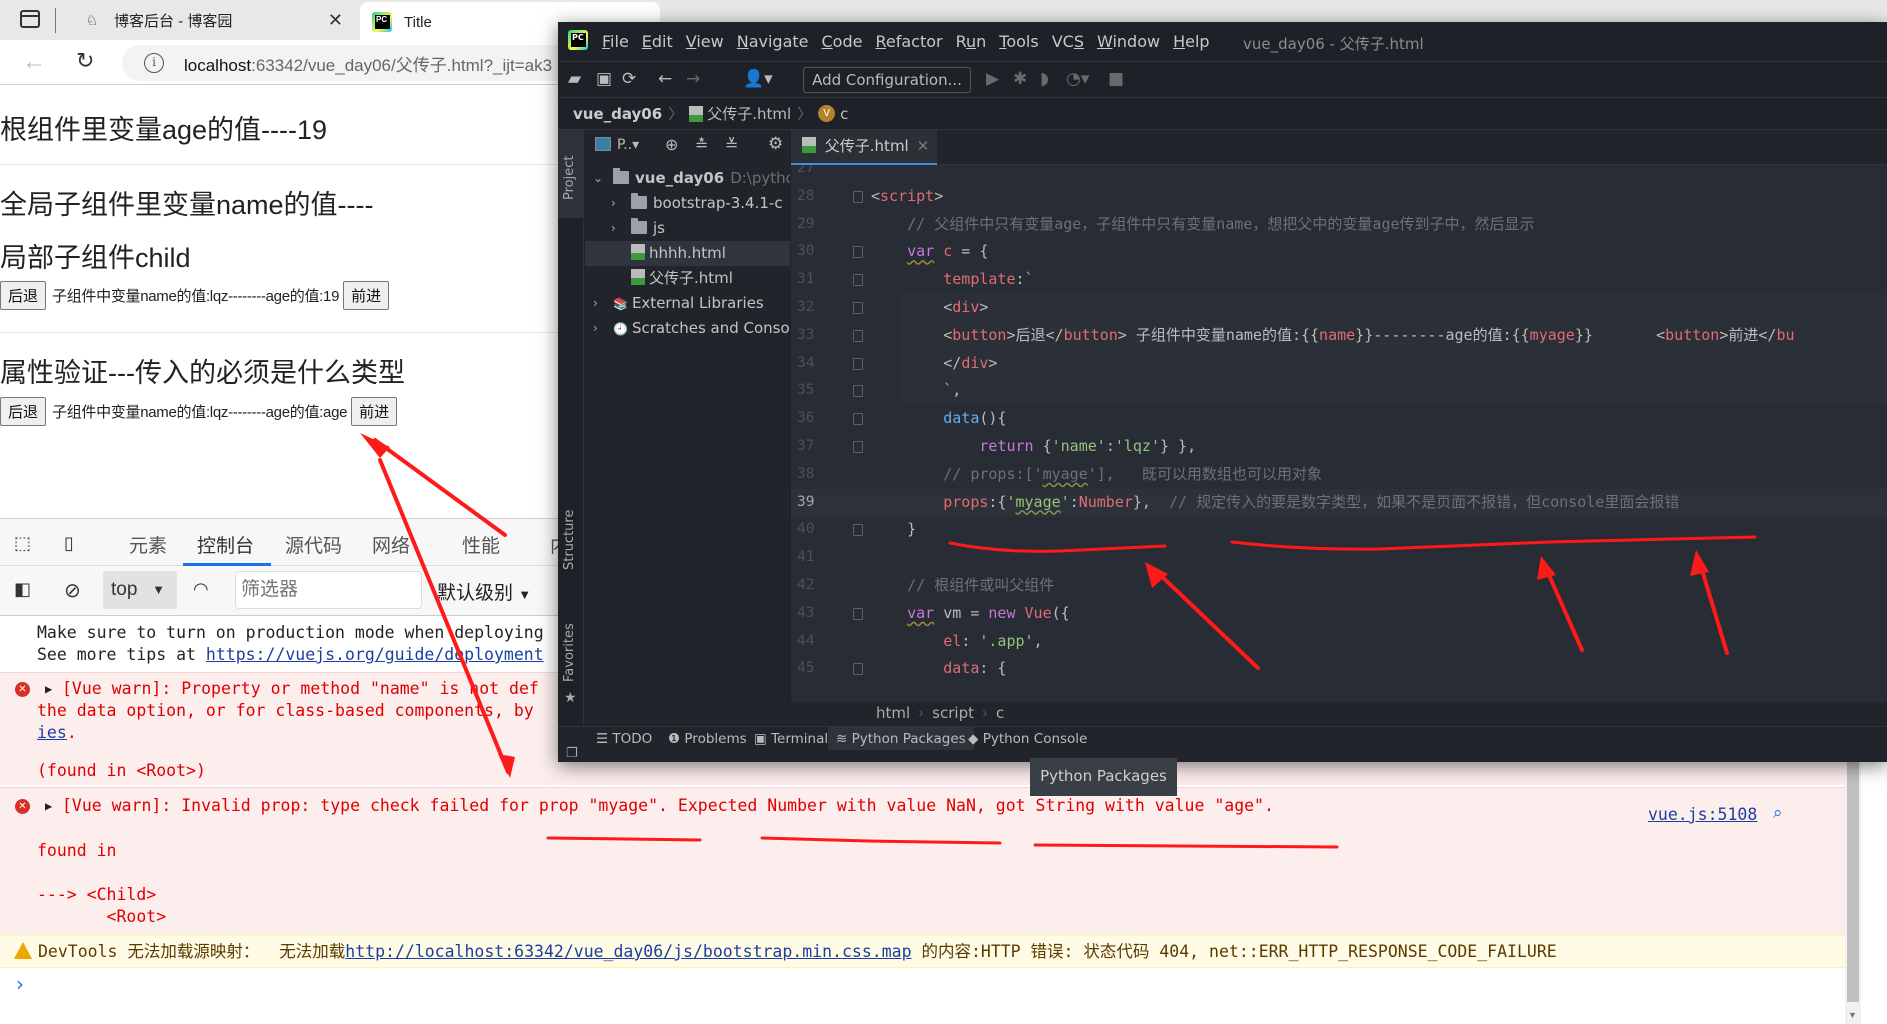  Describe the element at coordinates (1116, 79) in the screenshot. I see `stop-icon: ■` at that location.